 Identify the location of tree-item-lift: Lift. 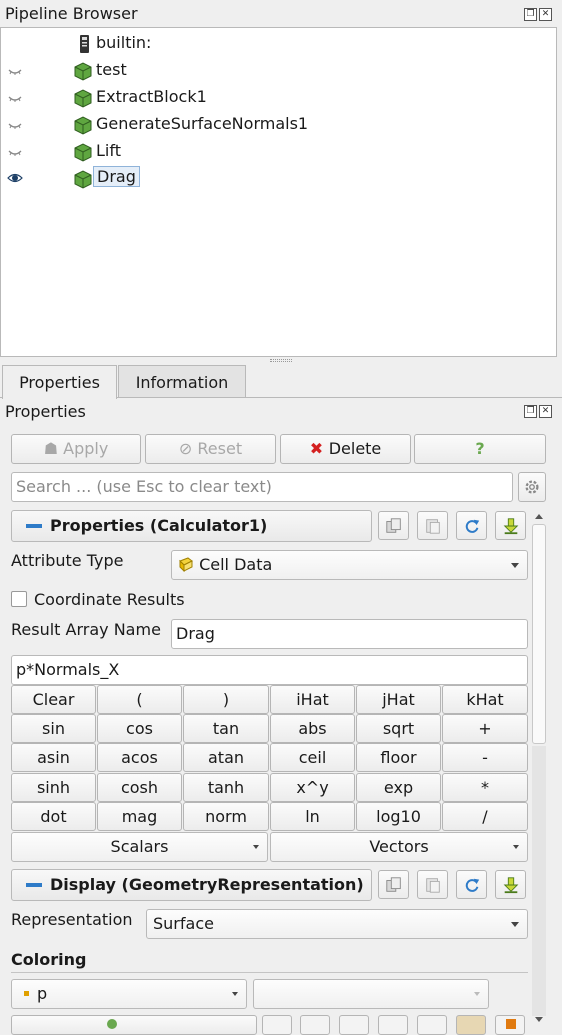
(278, 152).